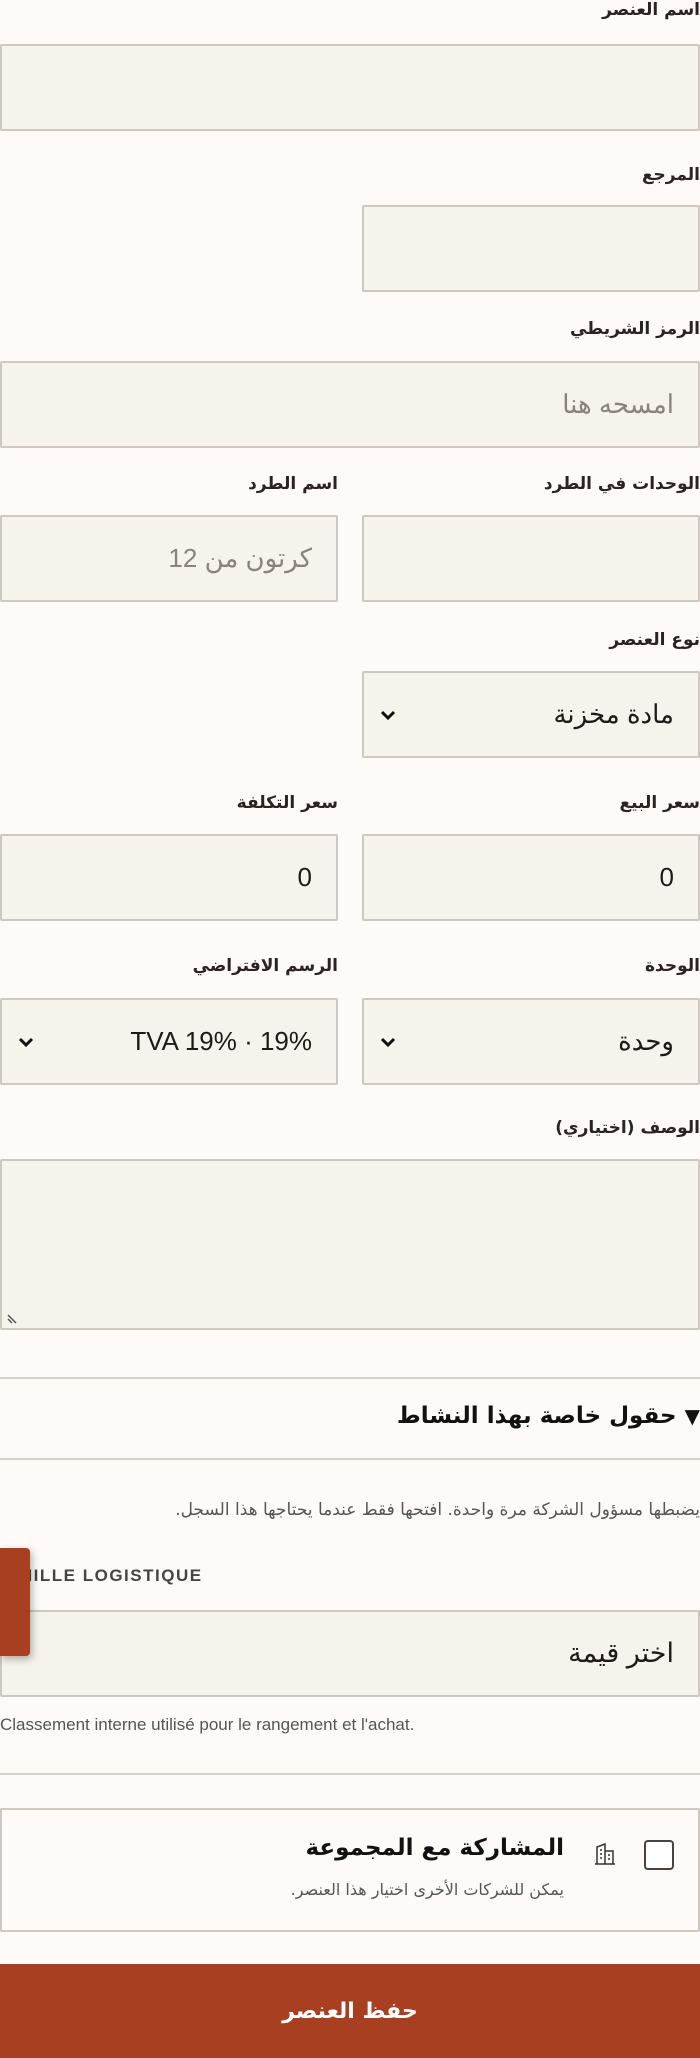 The width and height of the screenshot is (700, 2058). What do you see at coordinates (531, 1041) in the screenshot?
I see `unit-select: وحدة` at bounding box center [531, 1041].